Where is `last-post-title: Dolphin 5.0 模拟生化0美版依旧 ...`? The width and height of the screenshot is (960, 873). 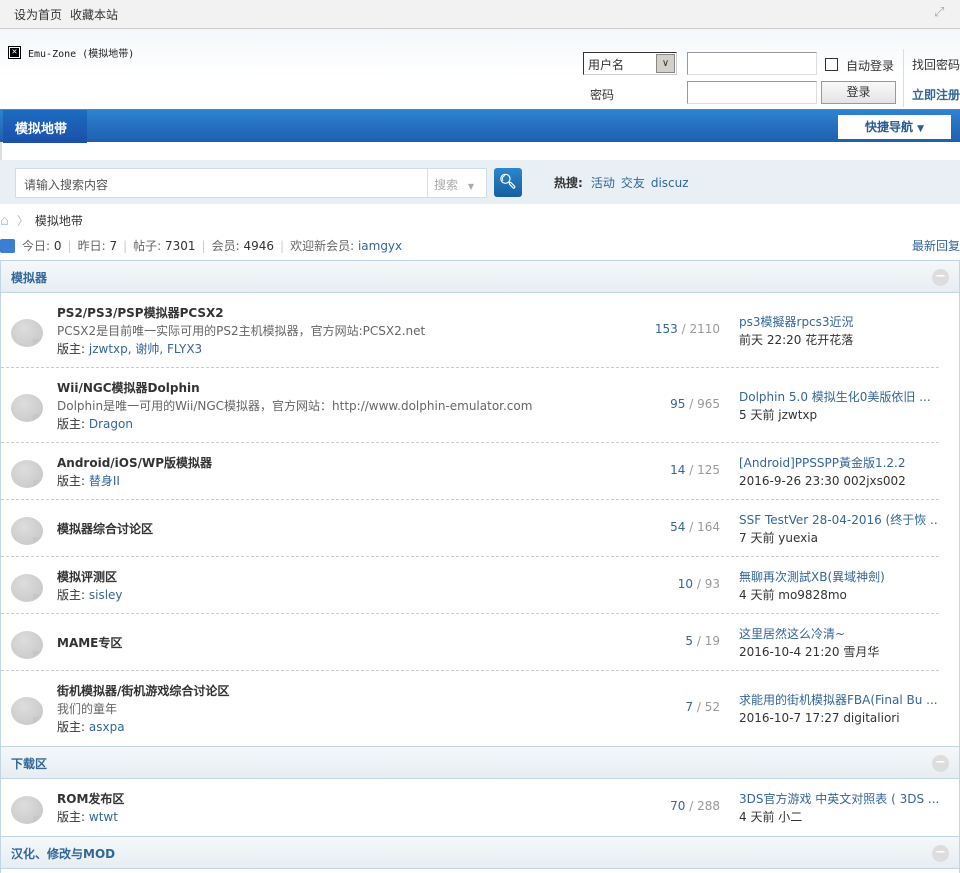 last-post-title: Dolphin 5.0 模拟生化0美版依旧 ... is located at coordinates (835, 397).